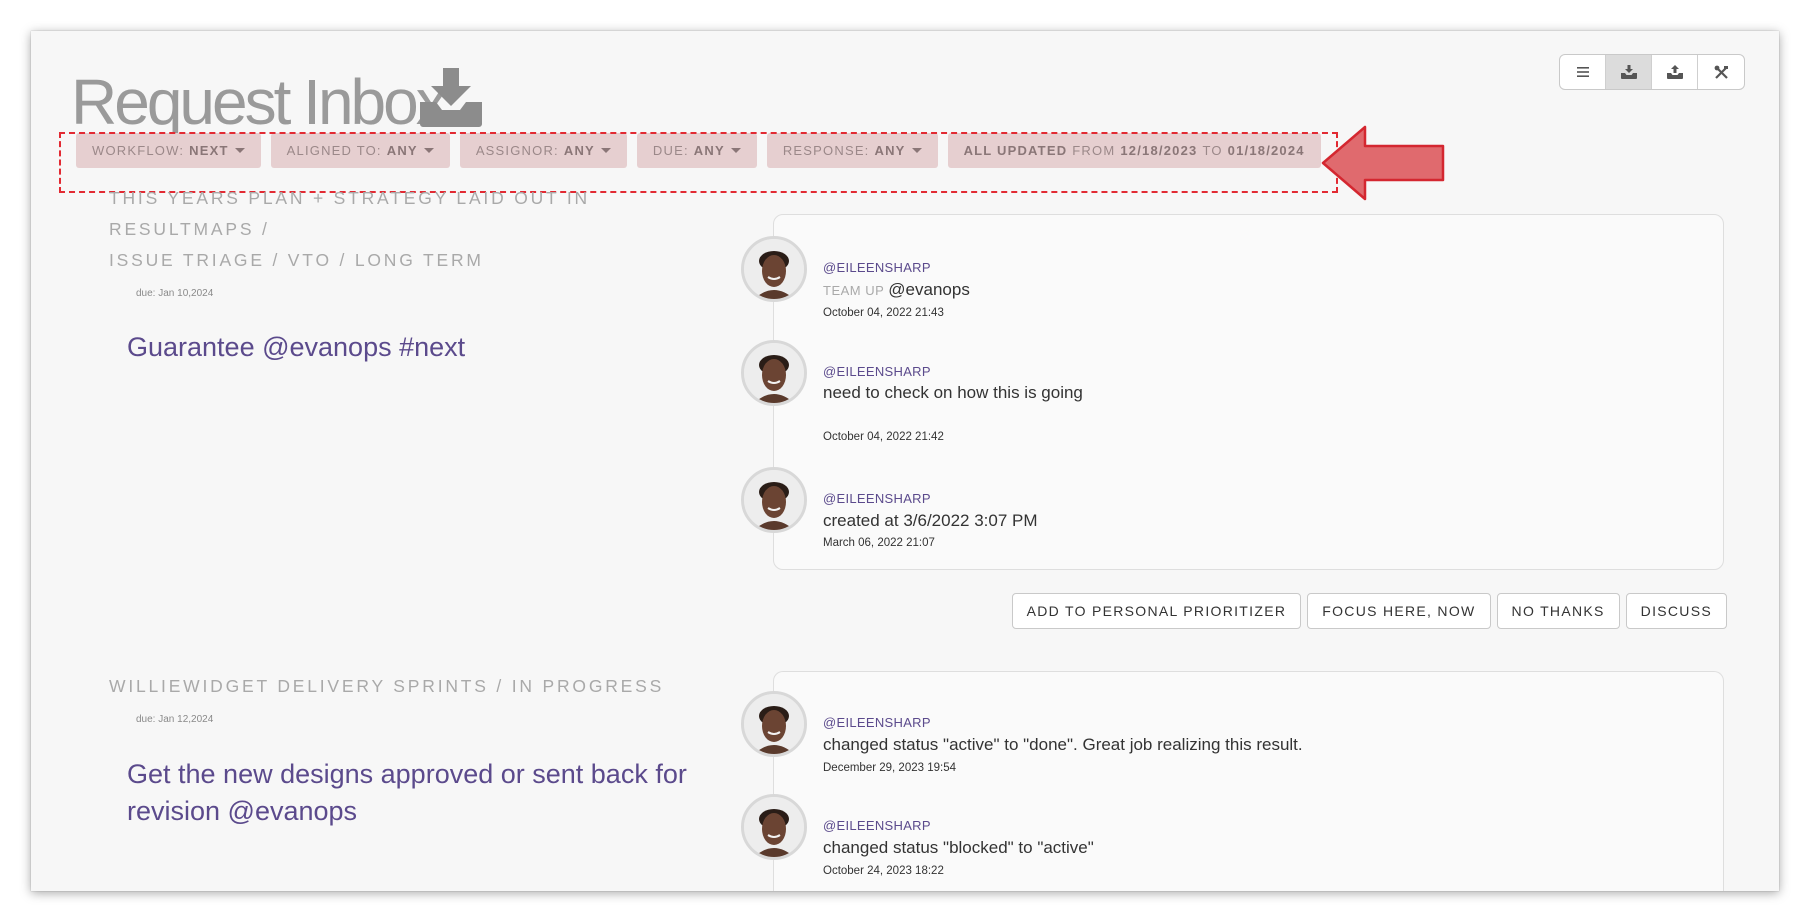 This screenshot has height=922, width=1810. What do you see at coordinates (517, 150) in the screenshot?
I see `filter-label: ASSIGNOR:` at bounding box center [517, 150].